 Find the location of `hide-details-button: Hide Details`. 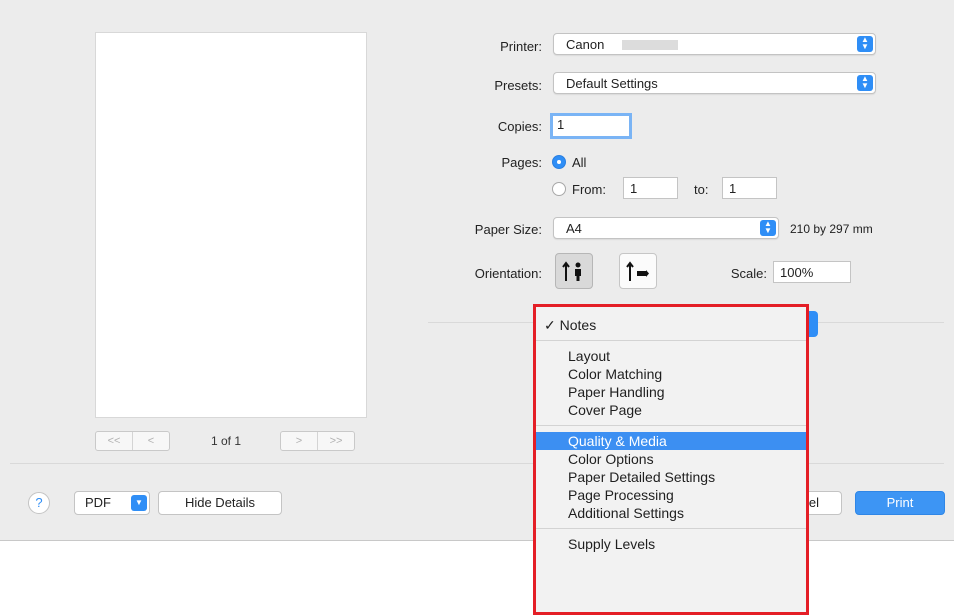

hide-details-button: Hide Details is located at coordinates (220, 503).